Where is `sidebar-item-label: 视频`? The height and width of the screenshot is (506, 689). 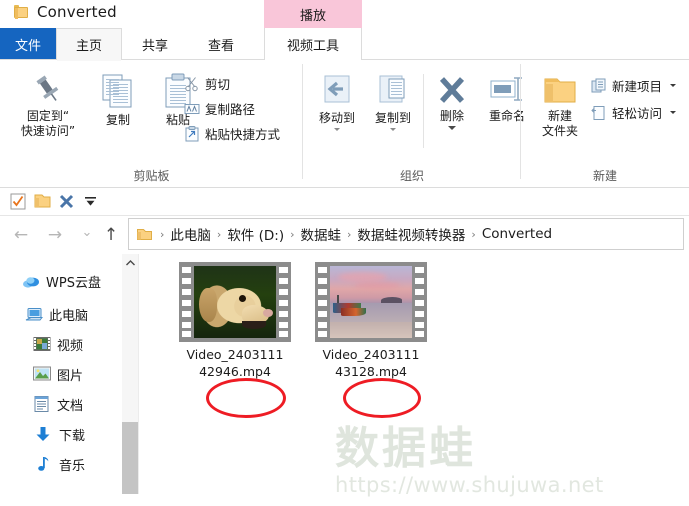 sidebar-item-label: 视频 is located at coordinates (70, 346).